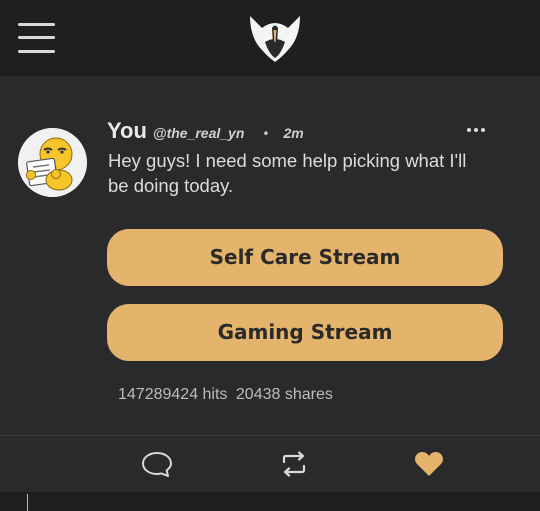 The width and height of the screenshot is (540, 511). Describe the element at coordinates (305, 332) in the screenshot. I see `gaming-stream-button: Gaming Stream` at that location.